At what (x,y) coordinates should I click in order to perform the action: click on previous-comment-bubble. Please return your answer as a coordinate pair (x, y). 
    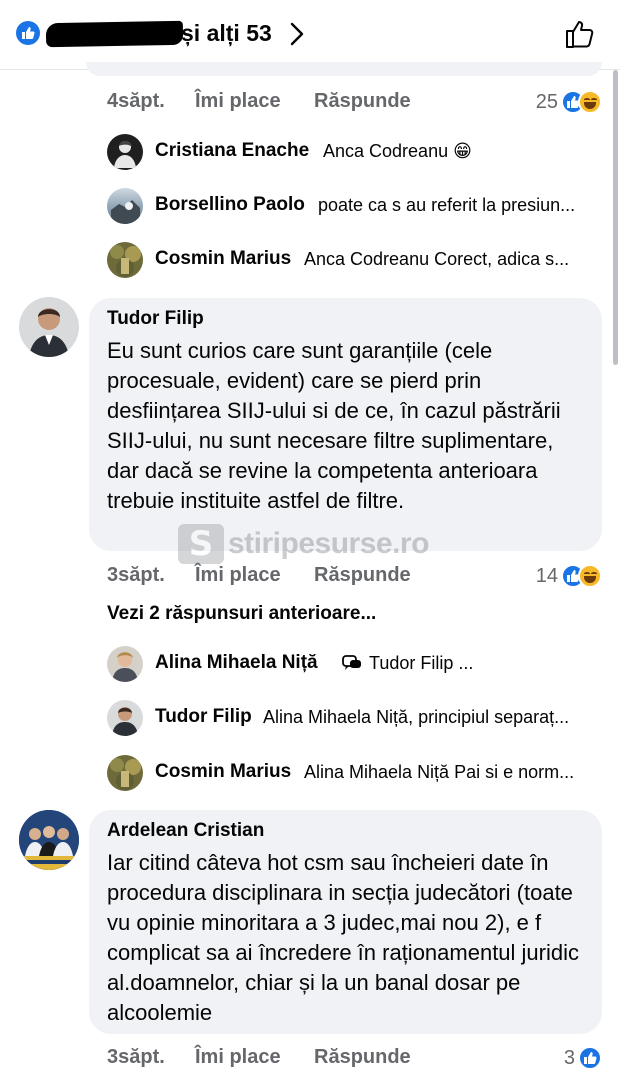
    Looking at the image, I should click on (344, 69).